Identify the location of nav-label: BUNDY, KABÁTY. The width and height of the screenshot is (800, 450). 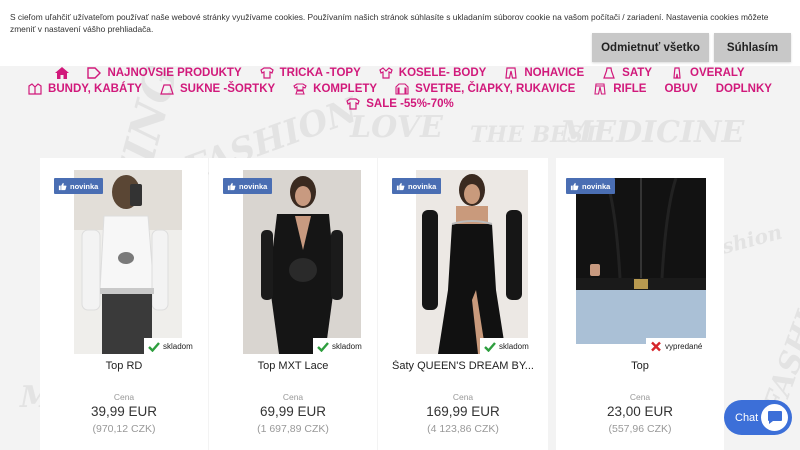
(95, 89).